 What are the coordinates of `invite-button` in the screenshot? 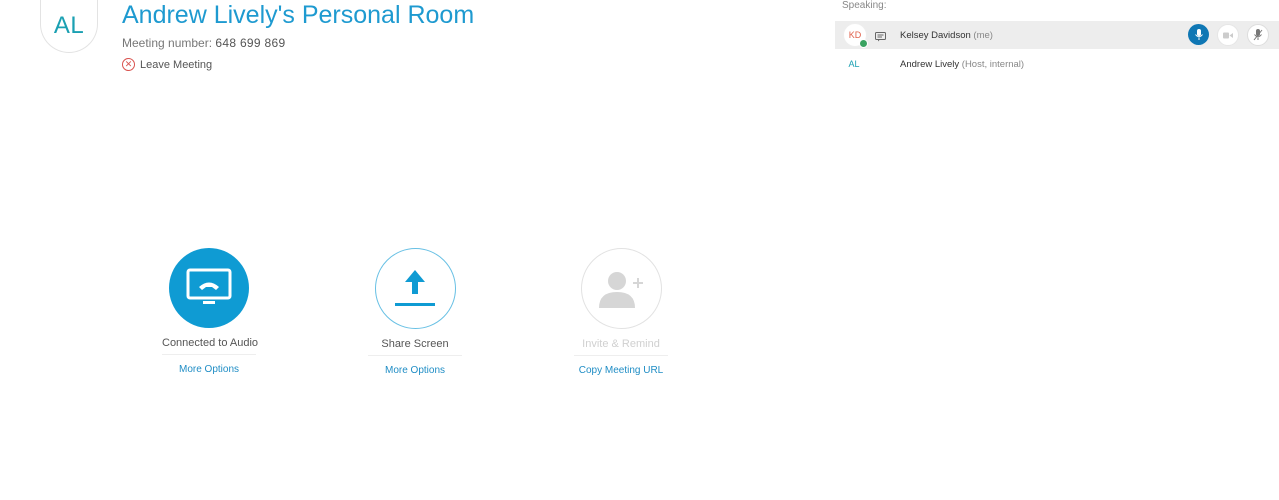 It's located at (621, 288).